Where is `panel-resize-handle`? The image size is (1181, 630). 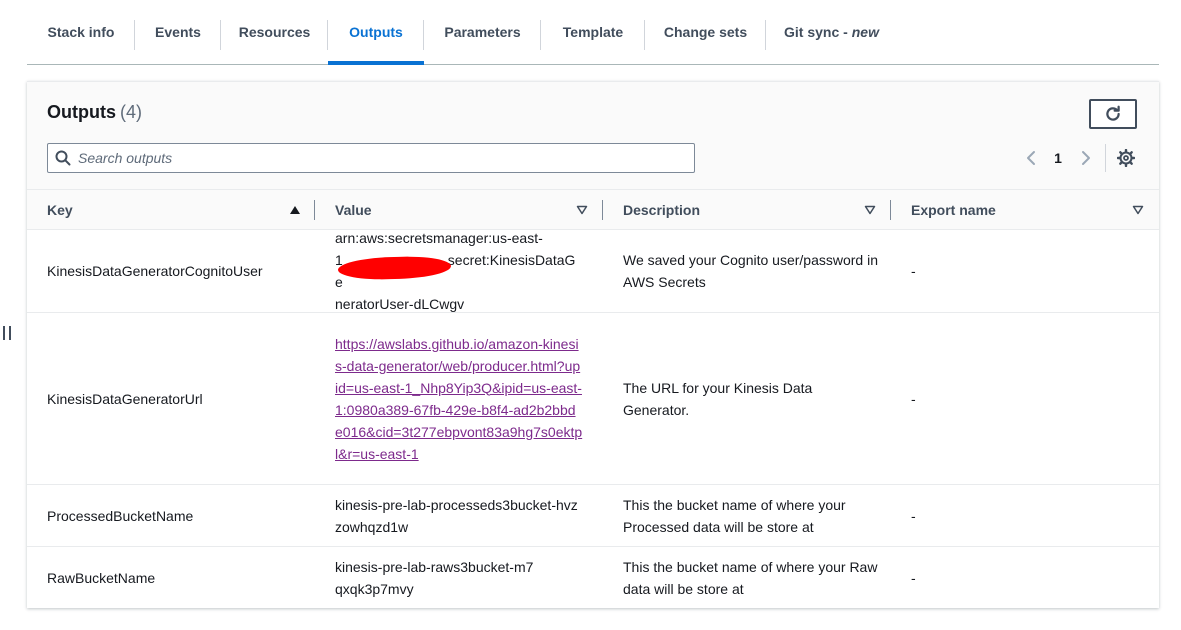
panel-resize-handle is located at coordinates (7, 333).